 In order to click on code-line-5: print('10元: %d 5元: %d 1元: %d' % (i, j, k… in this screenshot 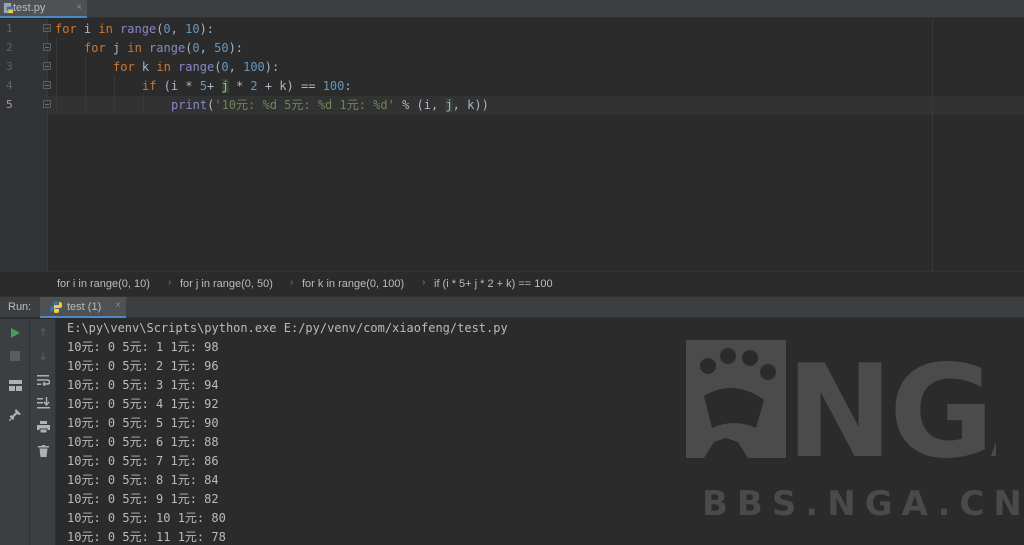, I will do `click(330, 105)`.